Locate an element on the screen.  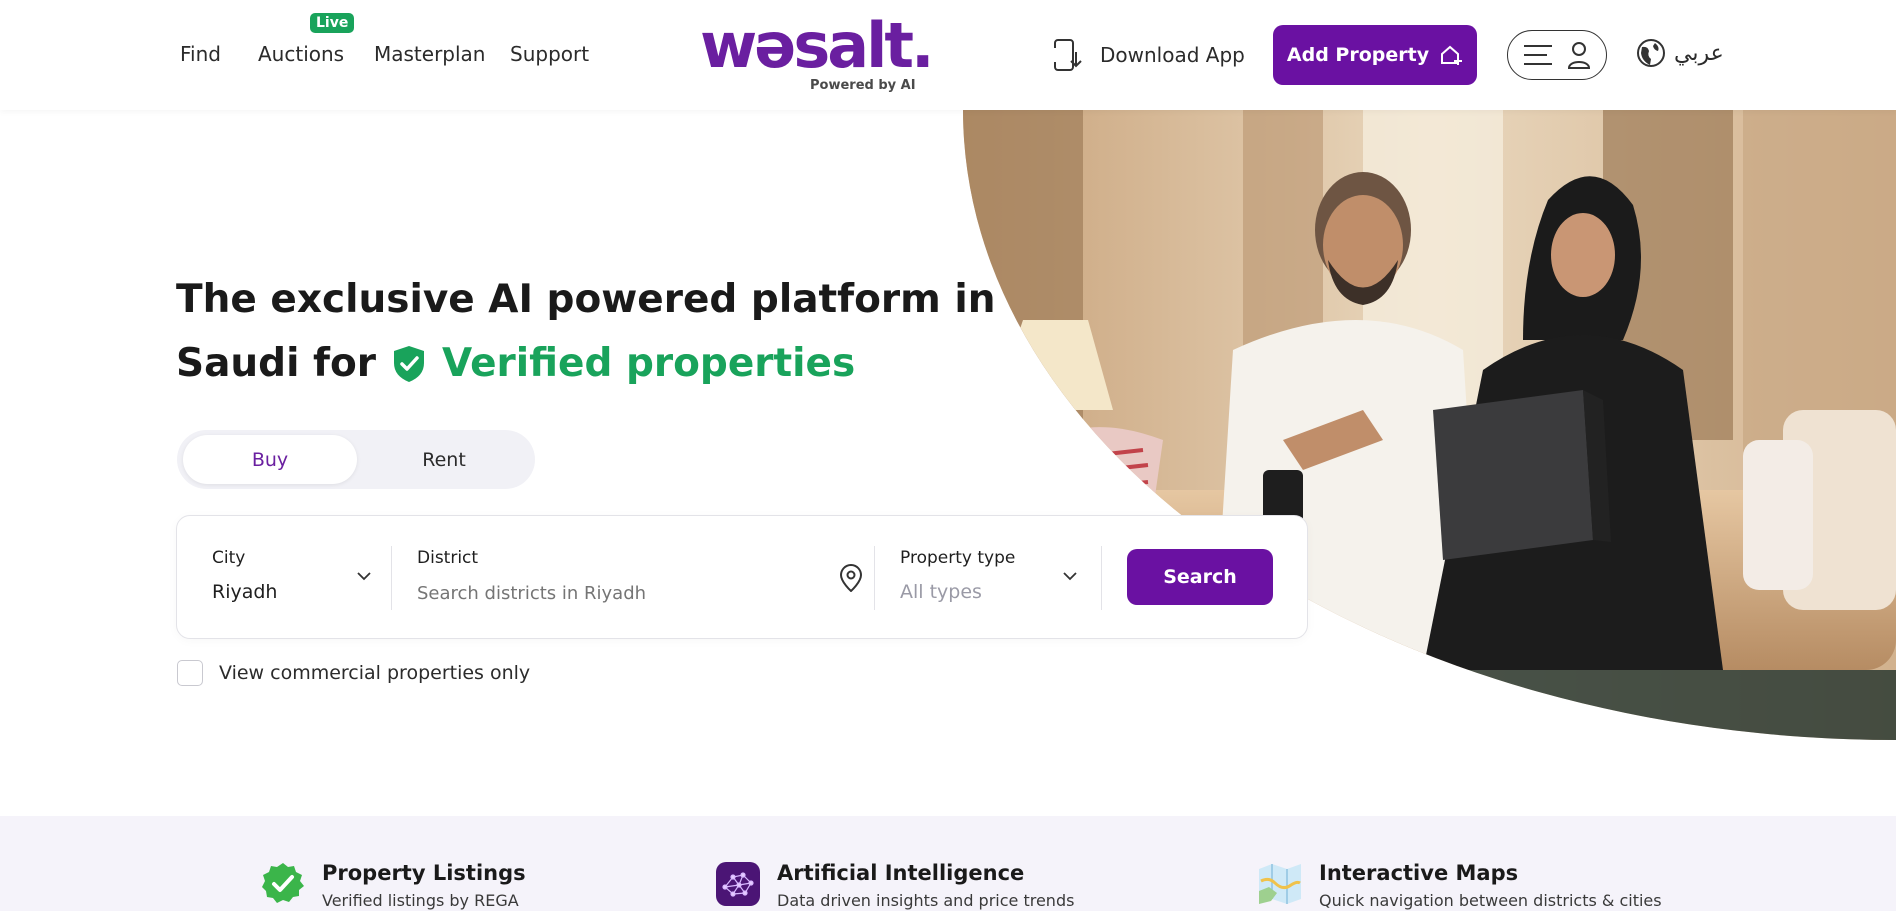
download-app-link: Download App is located at coordinates (1148, 55).